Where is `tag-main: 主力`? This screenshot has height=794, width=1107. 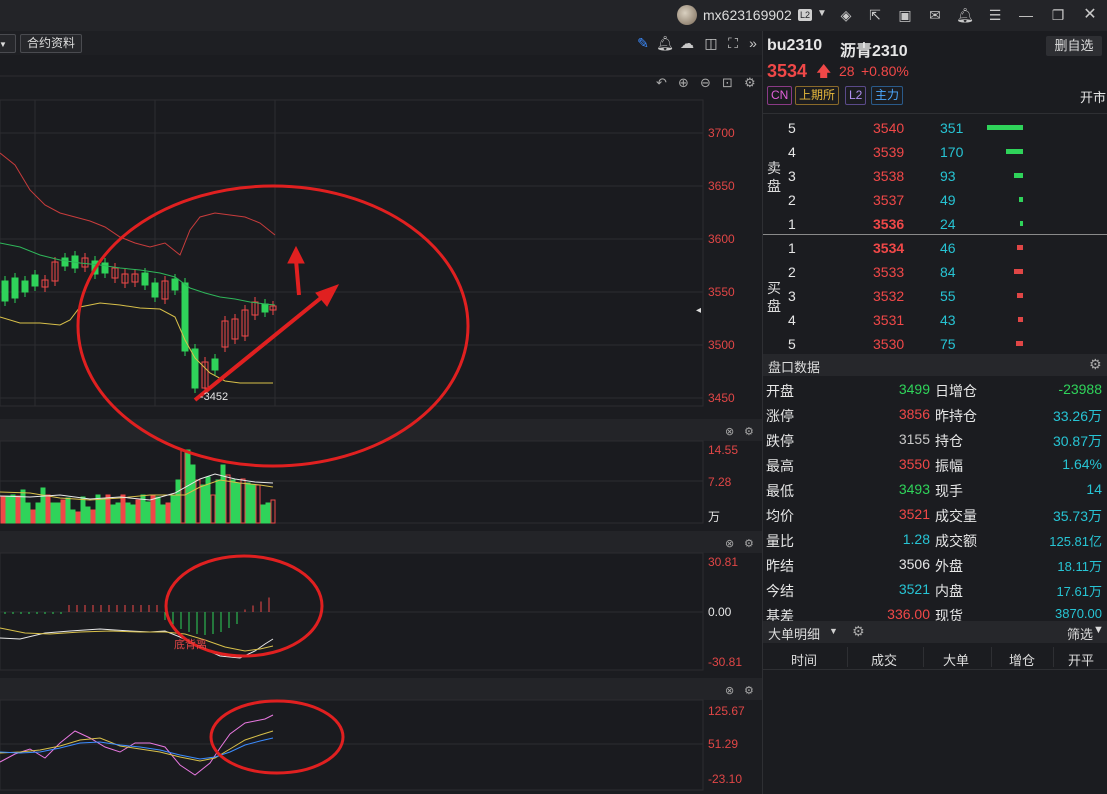 tag-main: 主力 is located at coordinates (887, 95).